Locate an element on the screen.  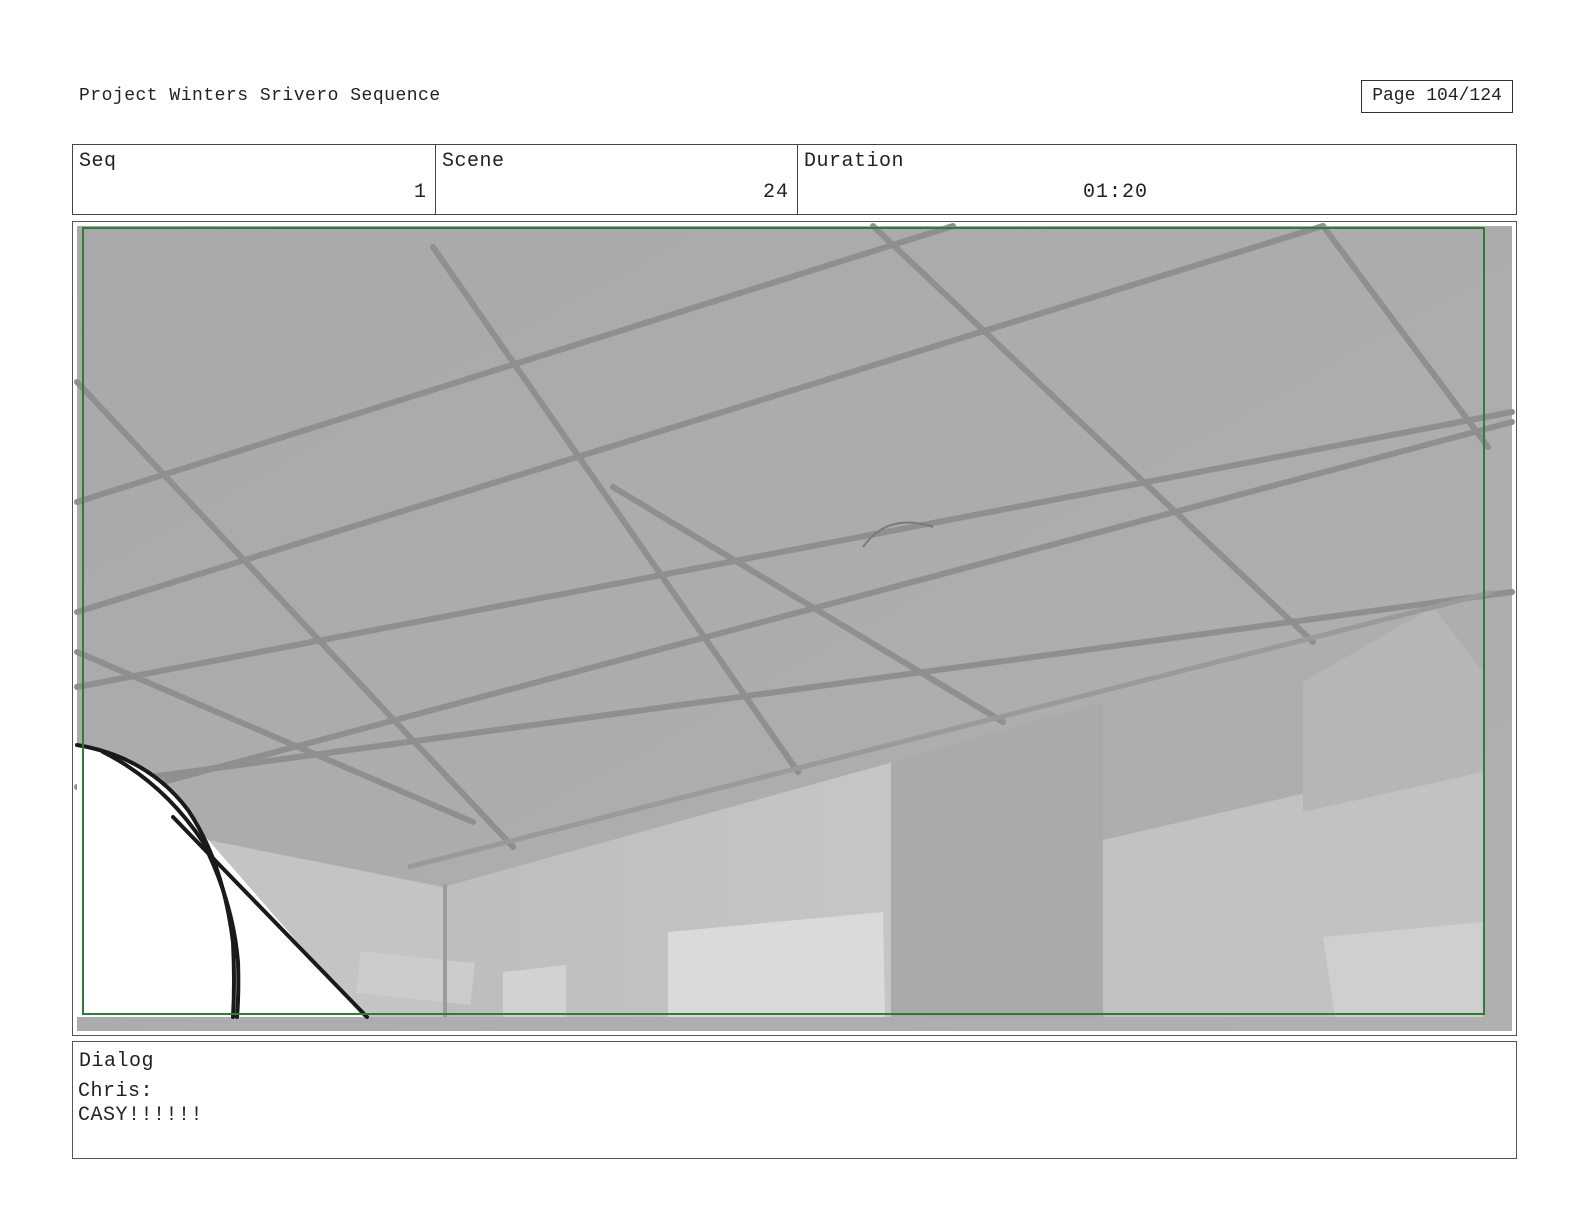
dialog-text: CASY!!!!!! is located at coordinates (141, 1115).